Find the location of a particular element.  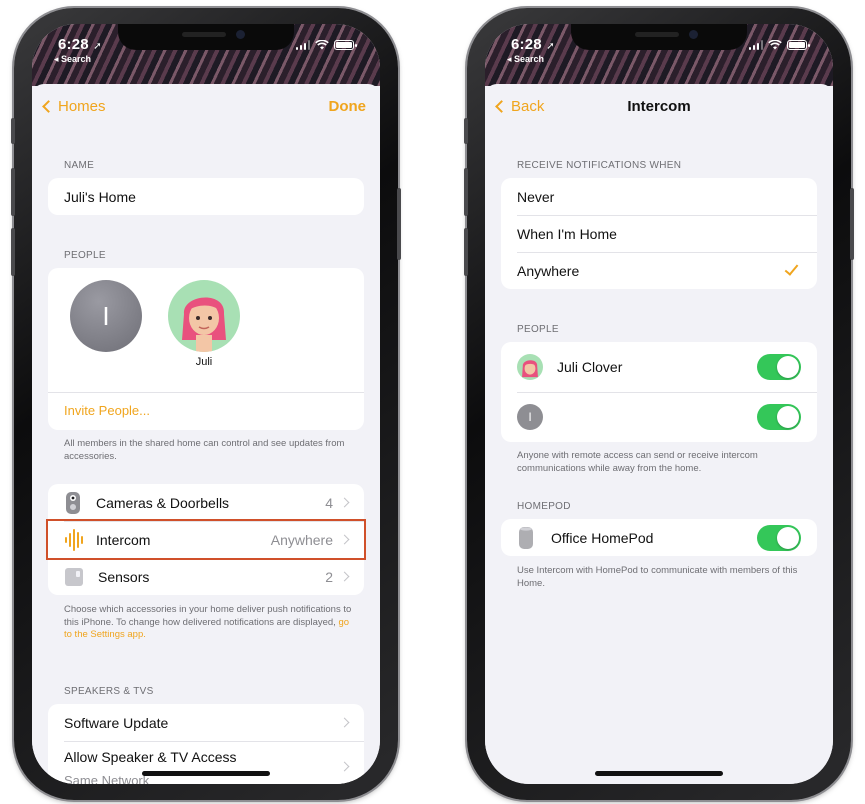

navbar: Homes Done is located at coordinates (206, 107).